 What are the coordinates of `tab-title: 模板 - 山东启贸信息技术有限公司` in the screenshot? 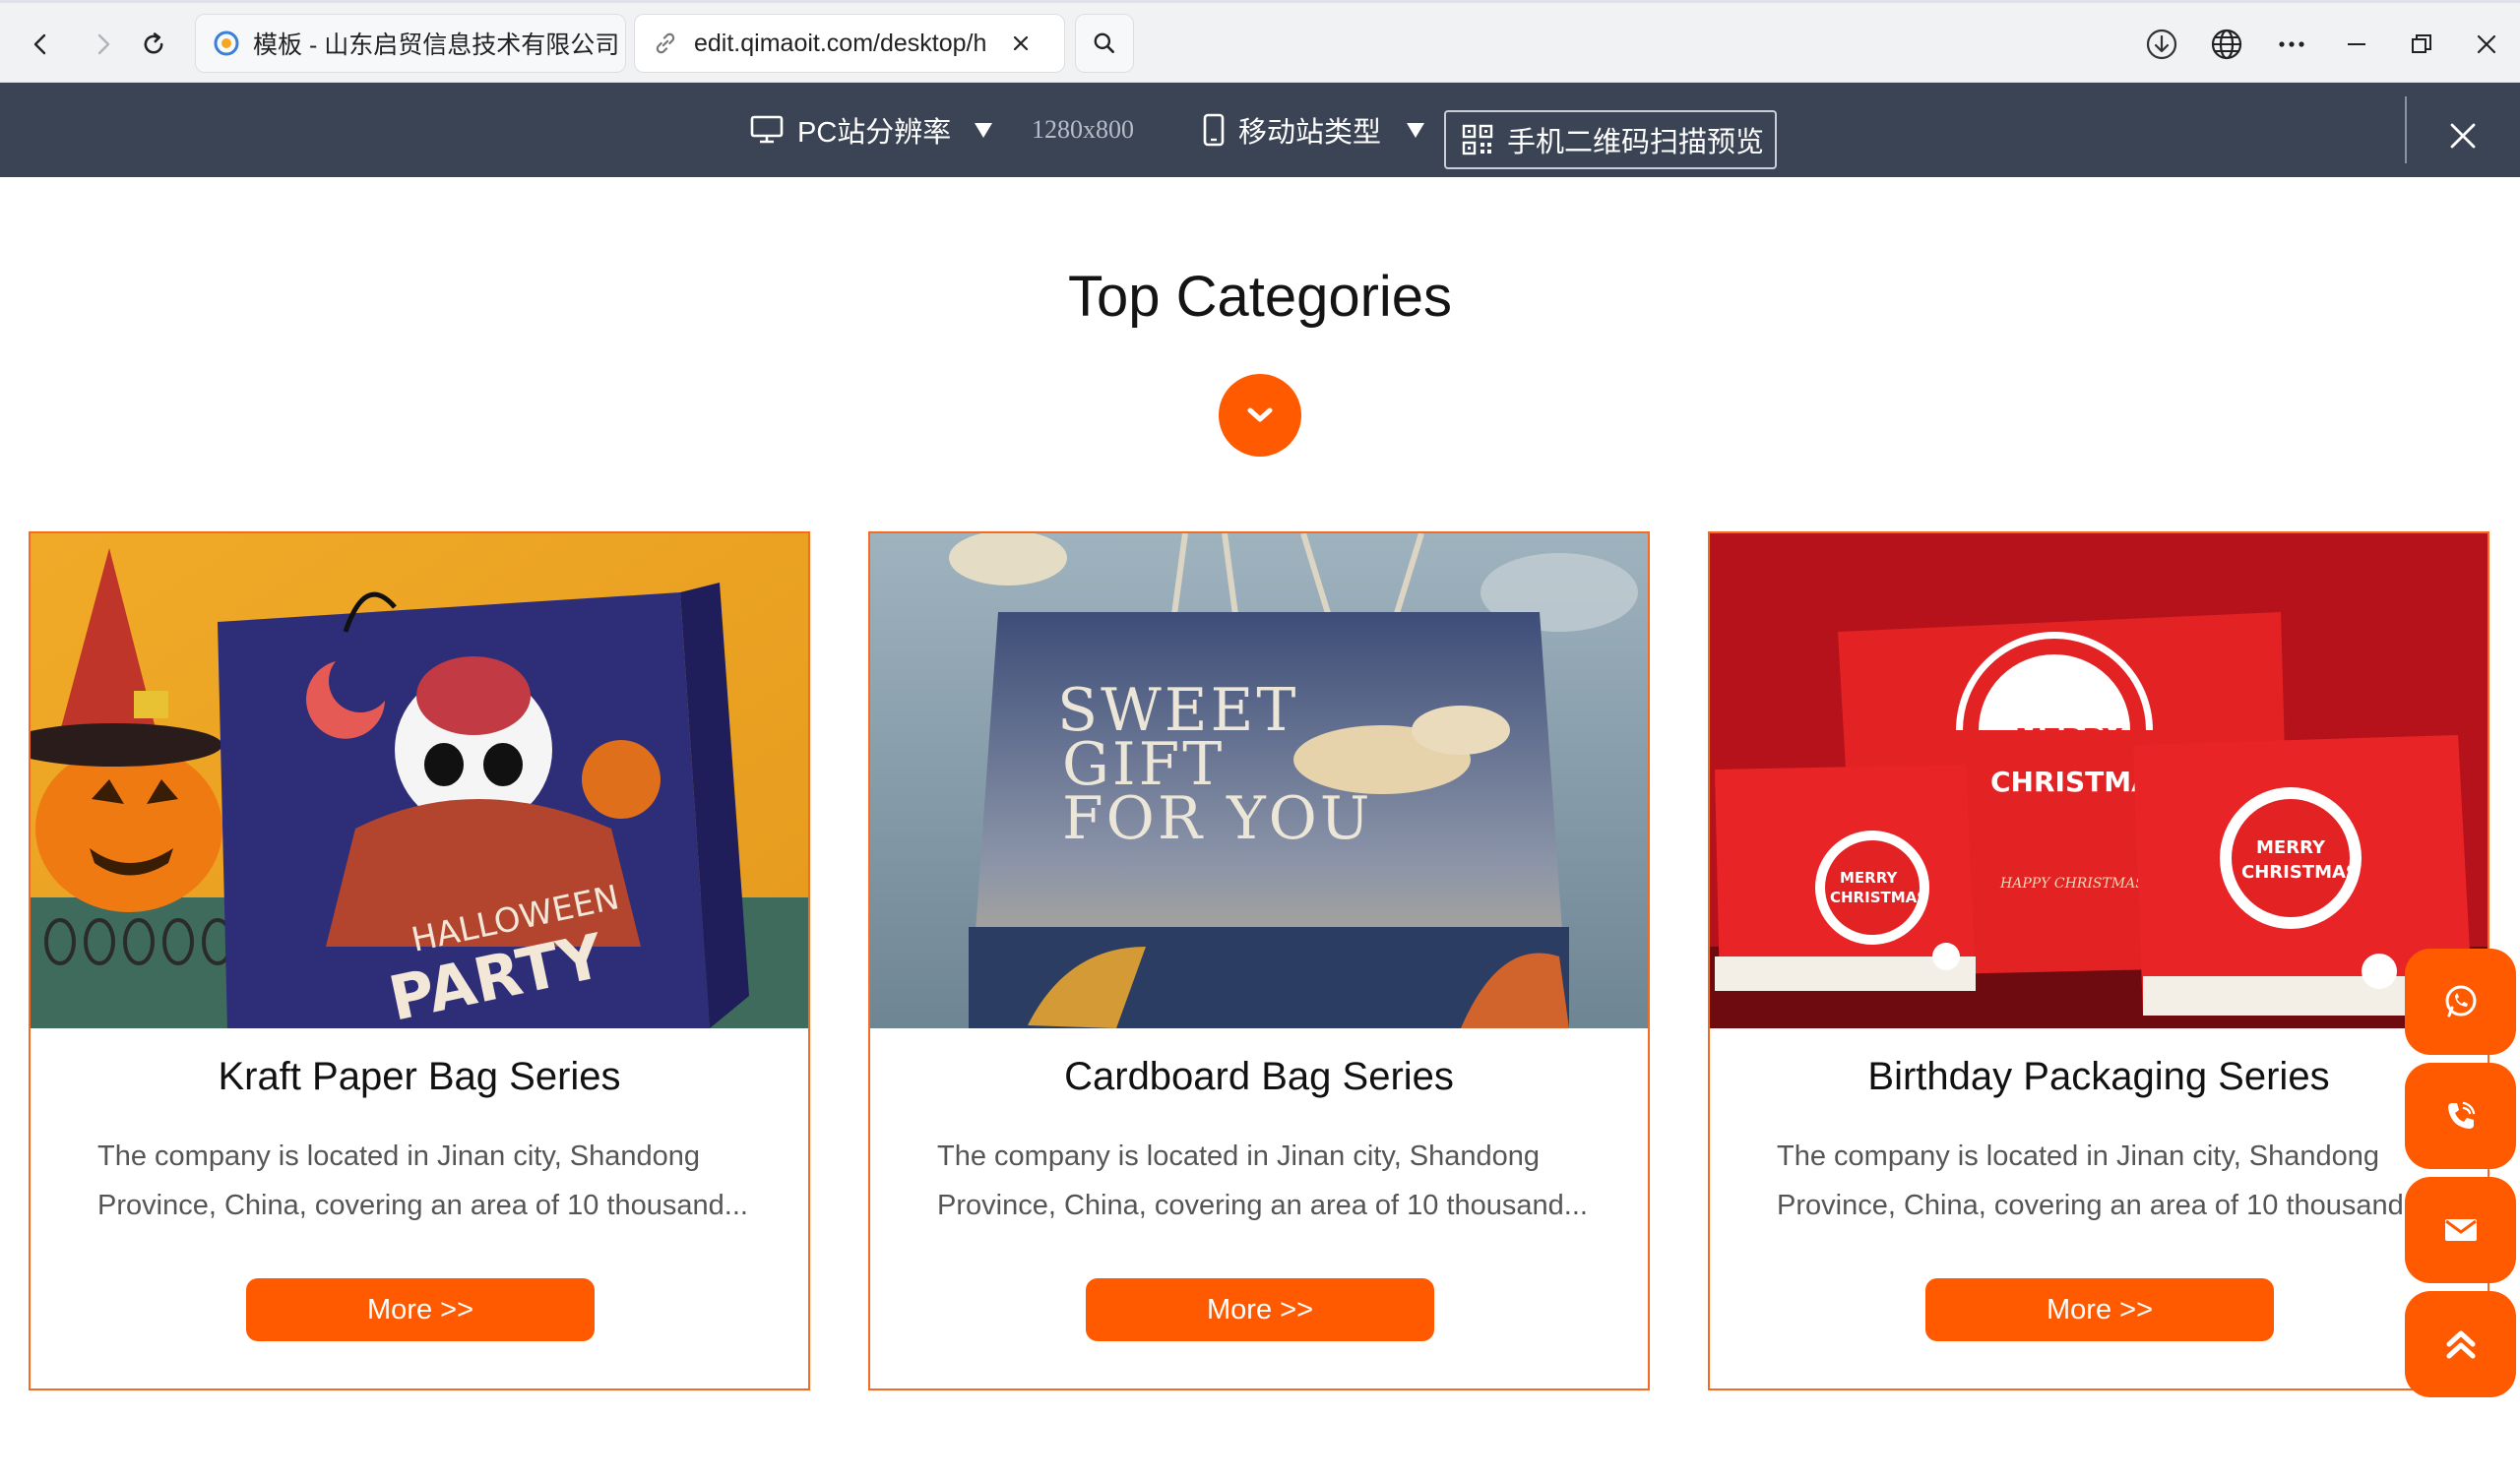 It's located at (436, 45).